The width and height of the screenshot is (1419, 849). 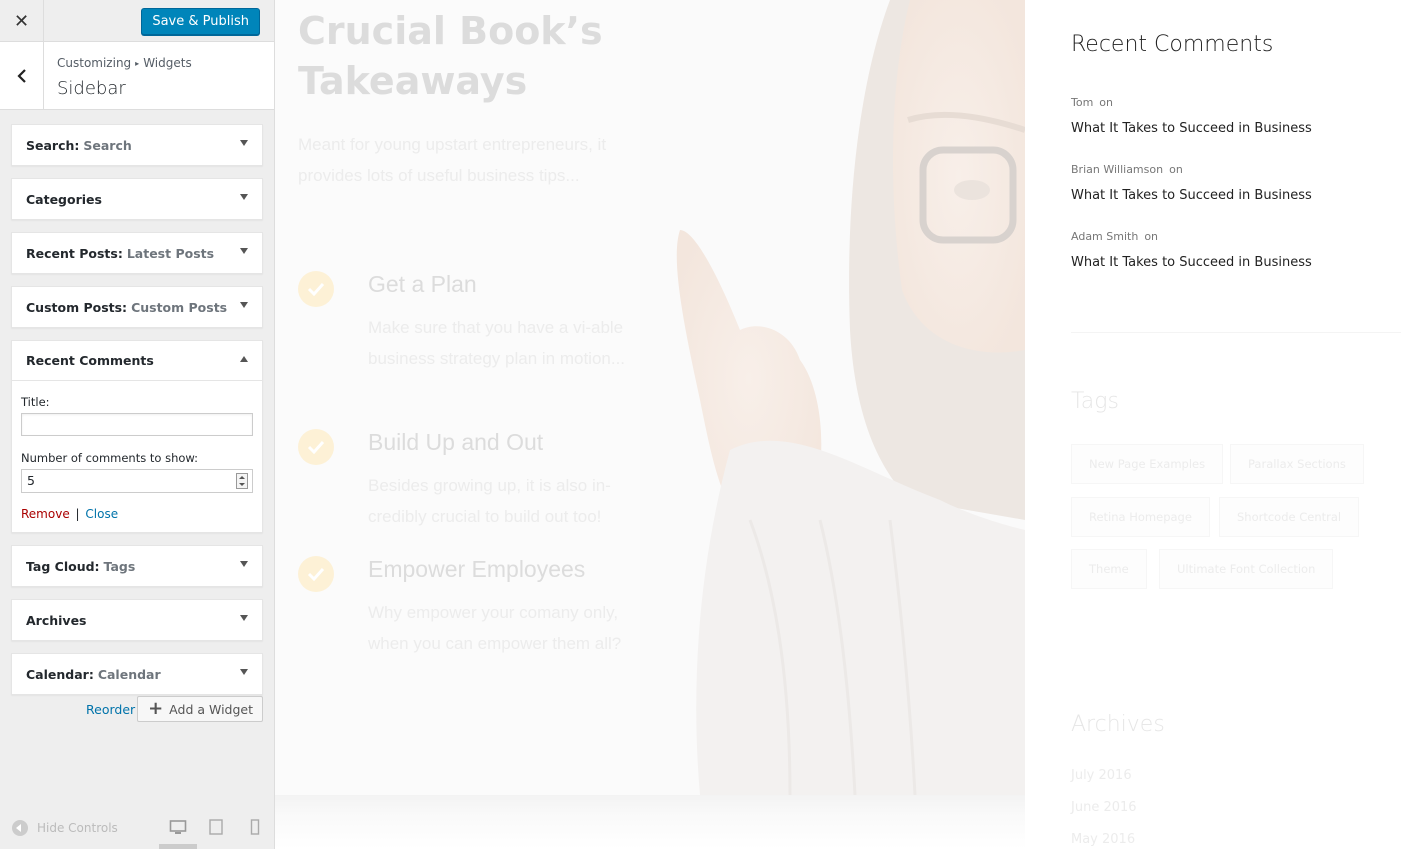 I want to click on hide-controls-button: Hide Controls, so click(x=65, y=828).